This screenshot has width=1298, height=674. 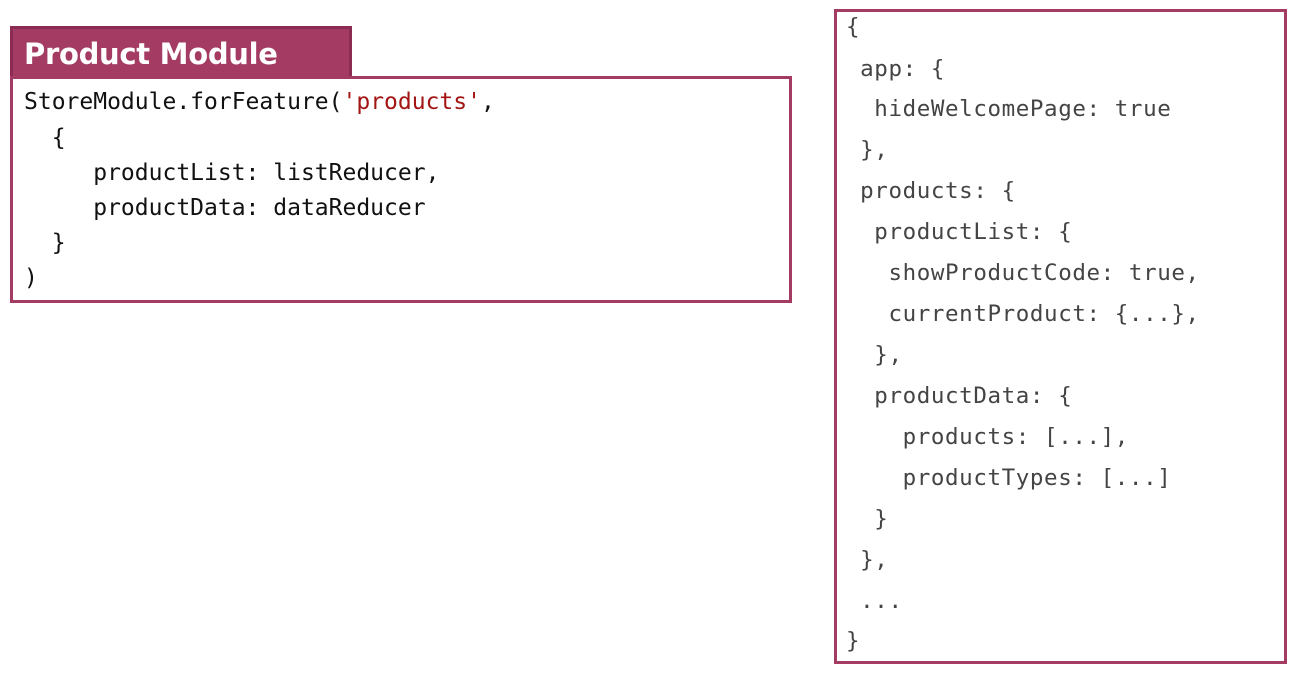 I want to click on code-line-5: }, so click(x=45, y=243).